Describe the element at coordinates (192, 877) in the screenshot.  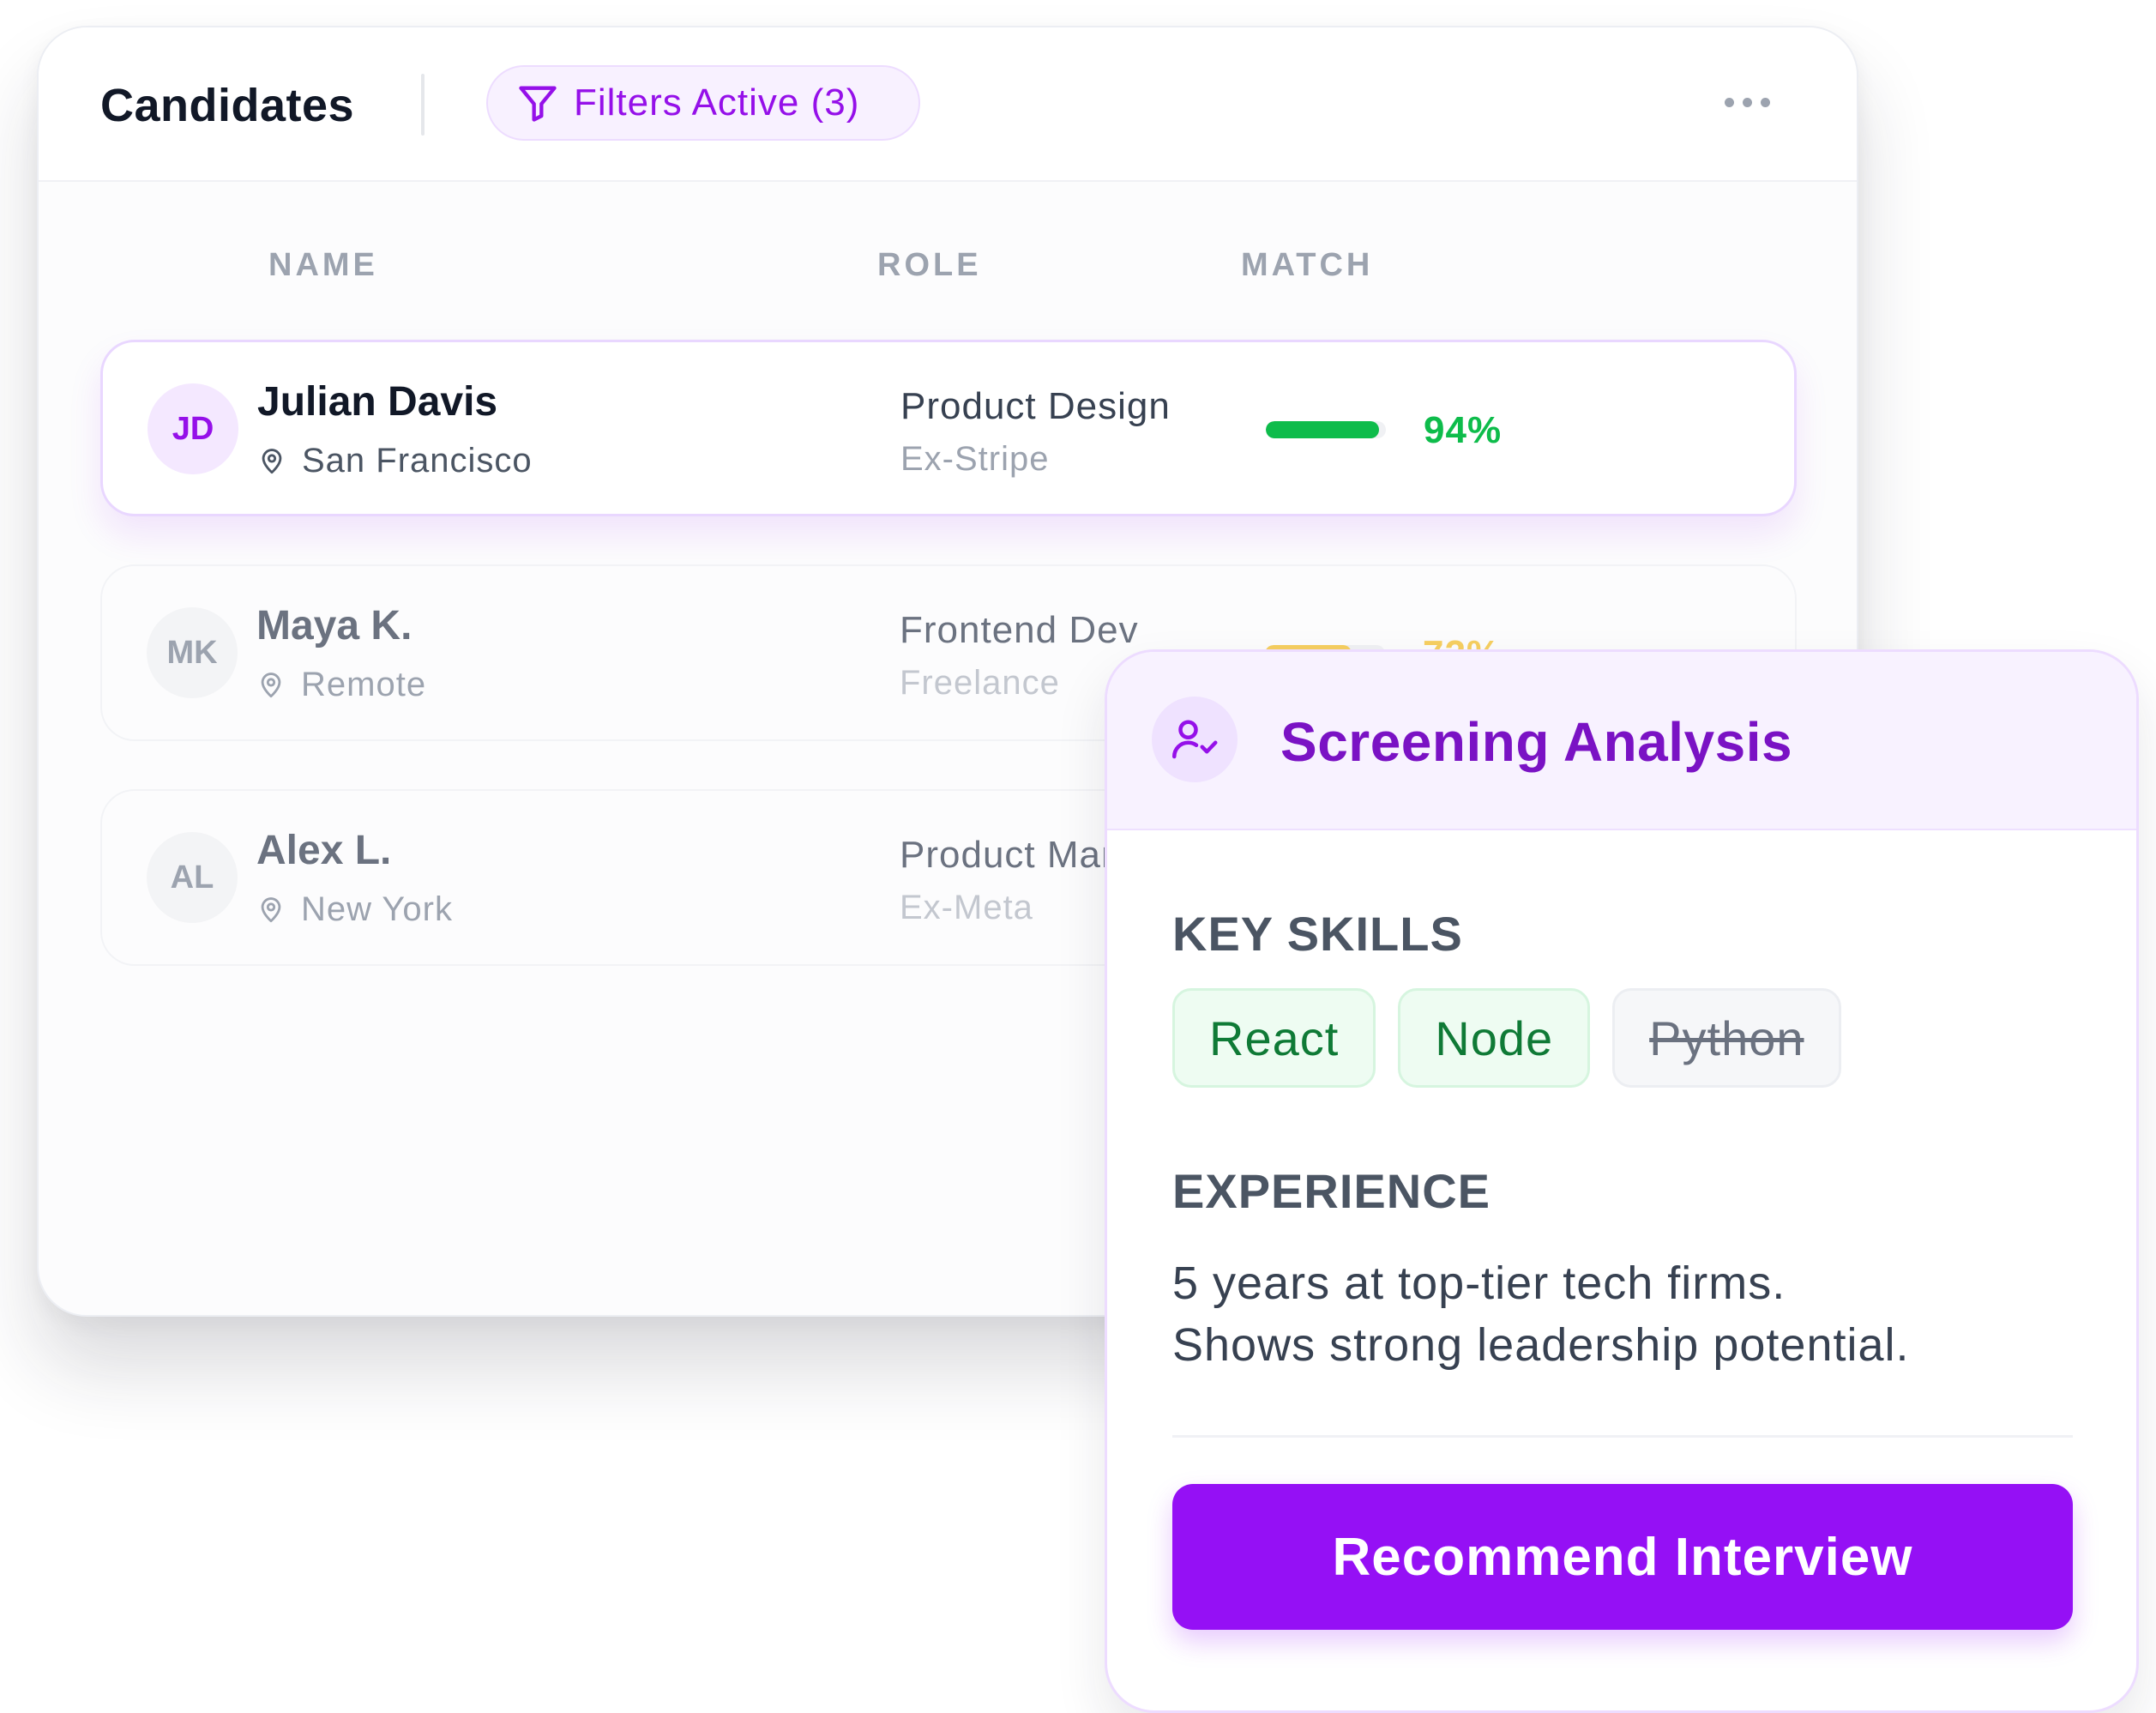
I see `avatar: AL` at that location.